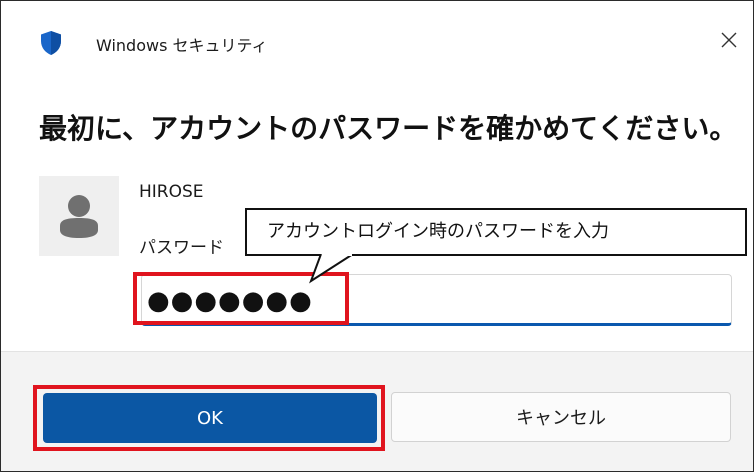 This screenshot has width=754, height=472. I want to click on account-username: HIROSE, so click(171, 192).